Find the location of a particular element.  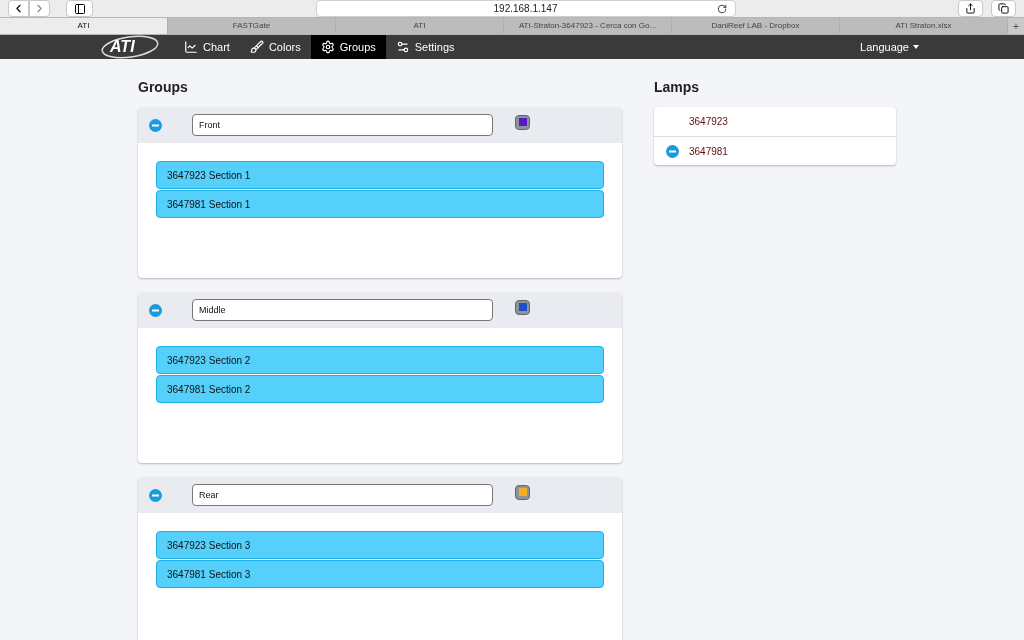

lamp-row: 3647981 is located at coordinates (775, 150).